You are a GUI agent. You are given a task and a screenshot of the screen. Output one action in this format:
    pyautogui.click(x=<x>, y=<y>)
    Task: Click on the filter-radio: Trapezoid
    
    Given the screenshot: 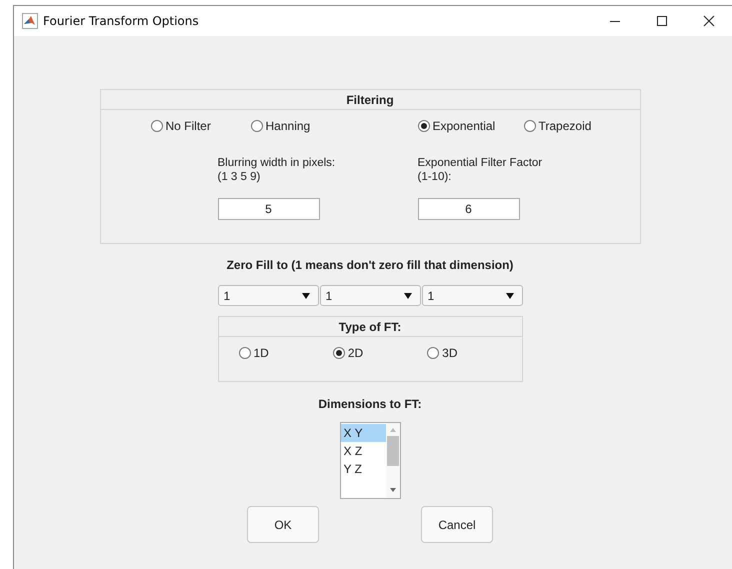 What is the action you would take?
    pyautogui.click(x=558, y=126)
    